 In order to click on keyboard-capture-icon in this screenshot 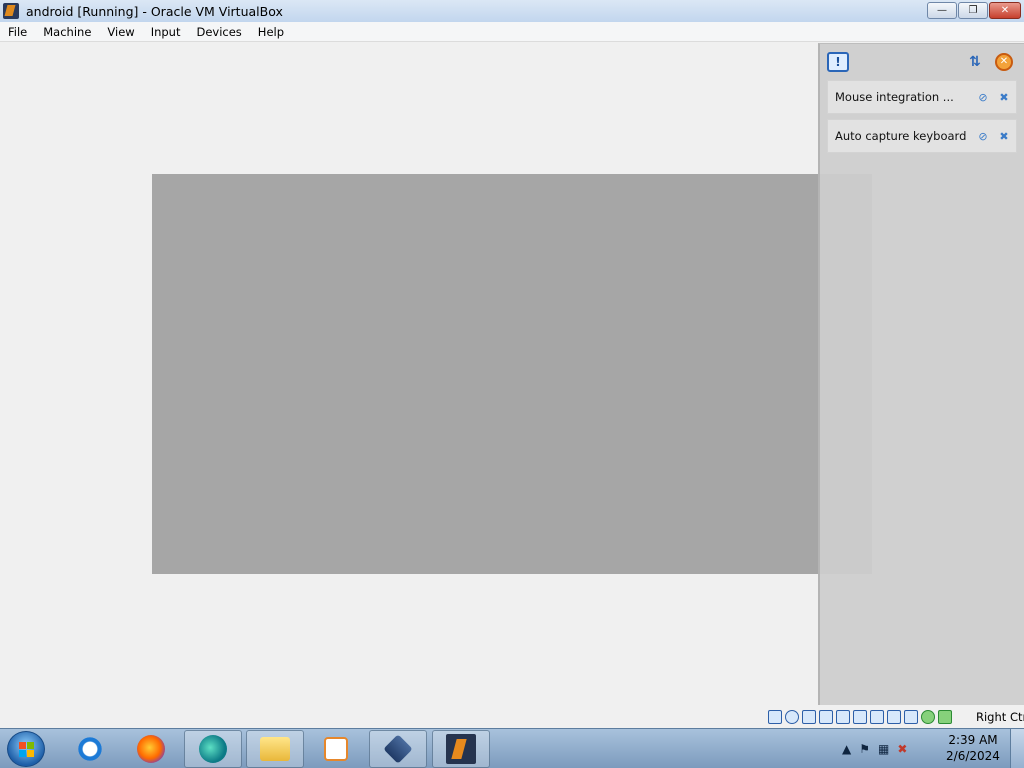, I will do `click(945, 717)`.